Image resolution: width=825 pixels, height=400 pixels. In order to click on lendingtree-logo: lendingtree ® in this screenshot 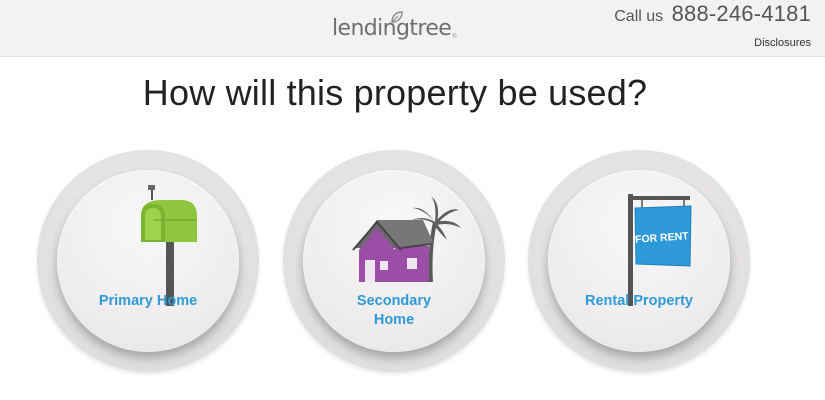, I will do `click(394, 27)`.